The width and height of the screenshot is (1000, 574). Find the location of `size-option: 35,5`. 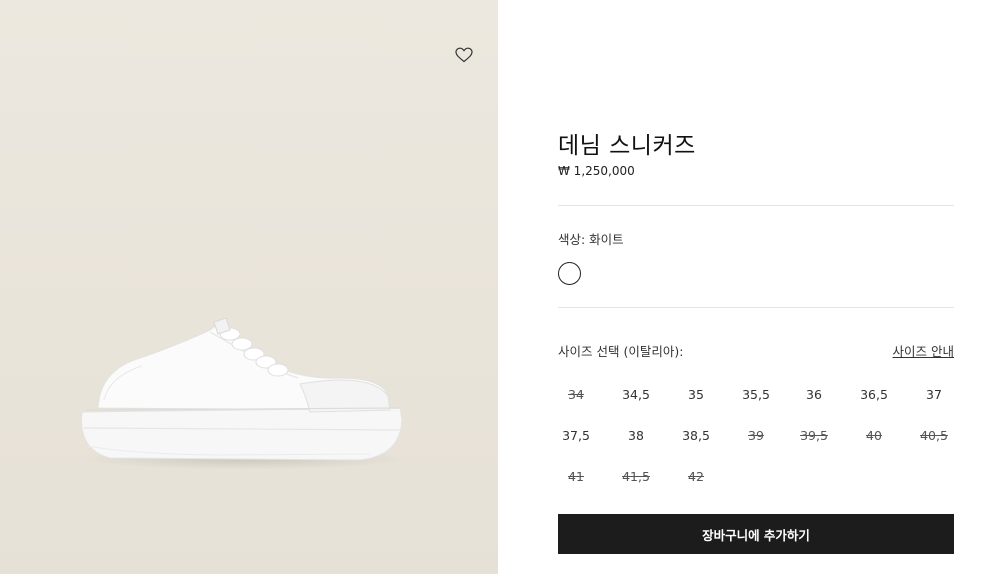

size-option: 35,5 is located at coordinates (756, 394).